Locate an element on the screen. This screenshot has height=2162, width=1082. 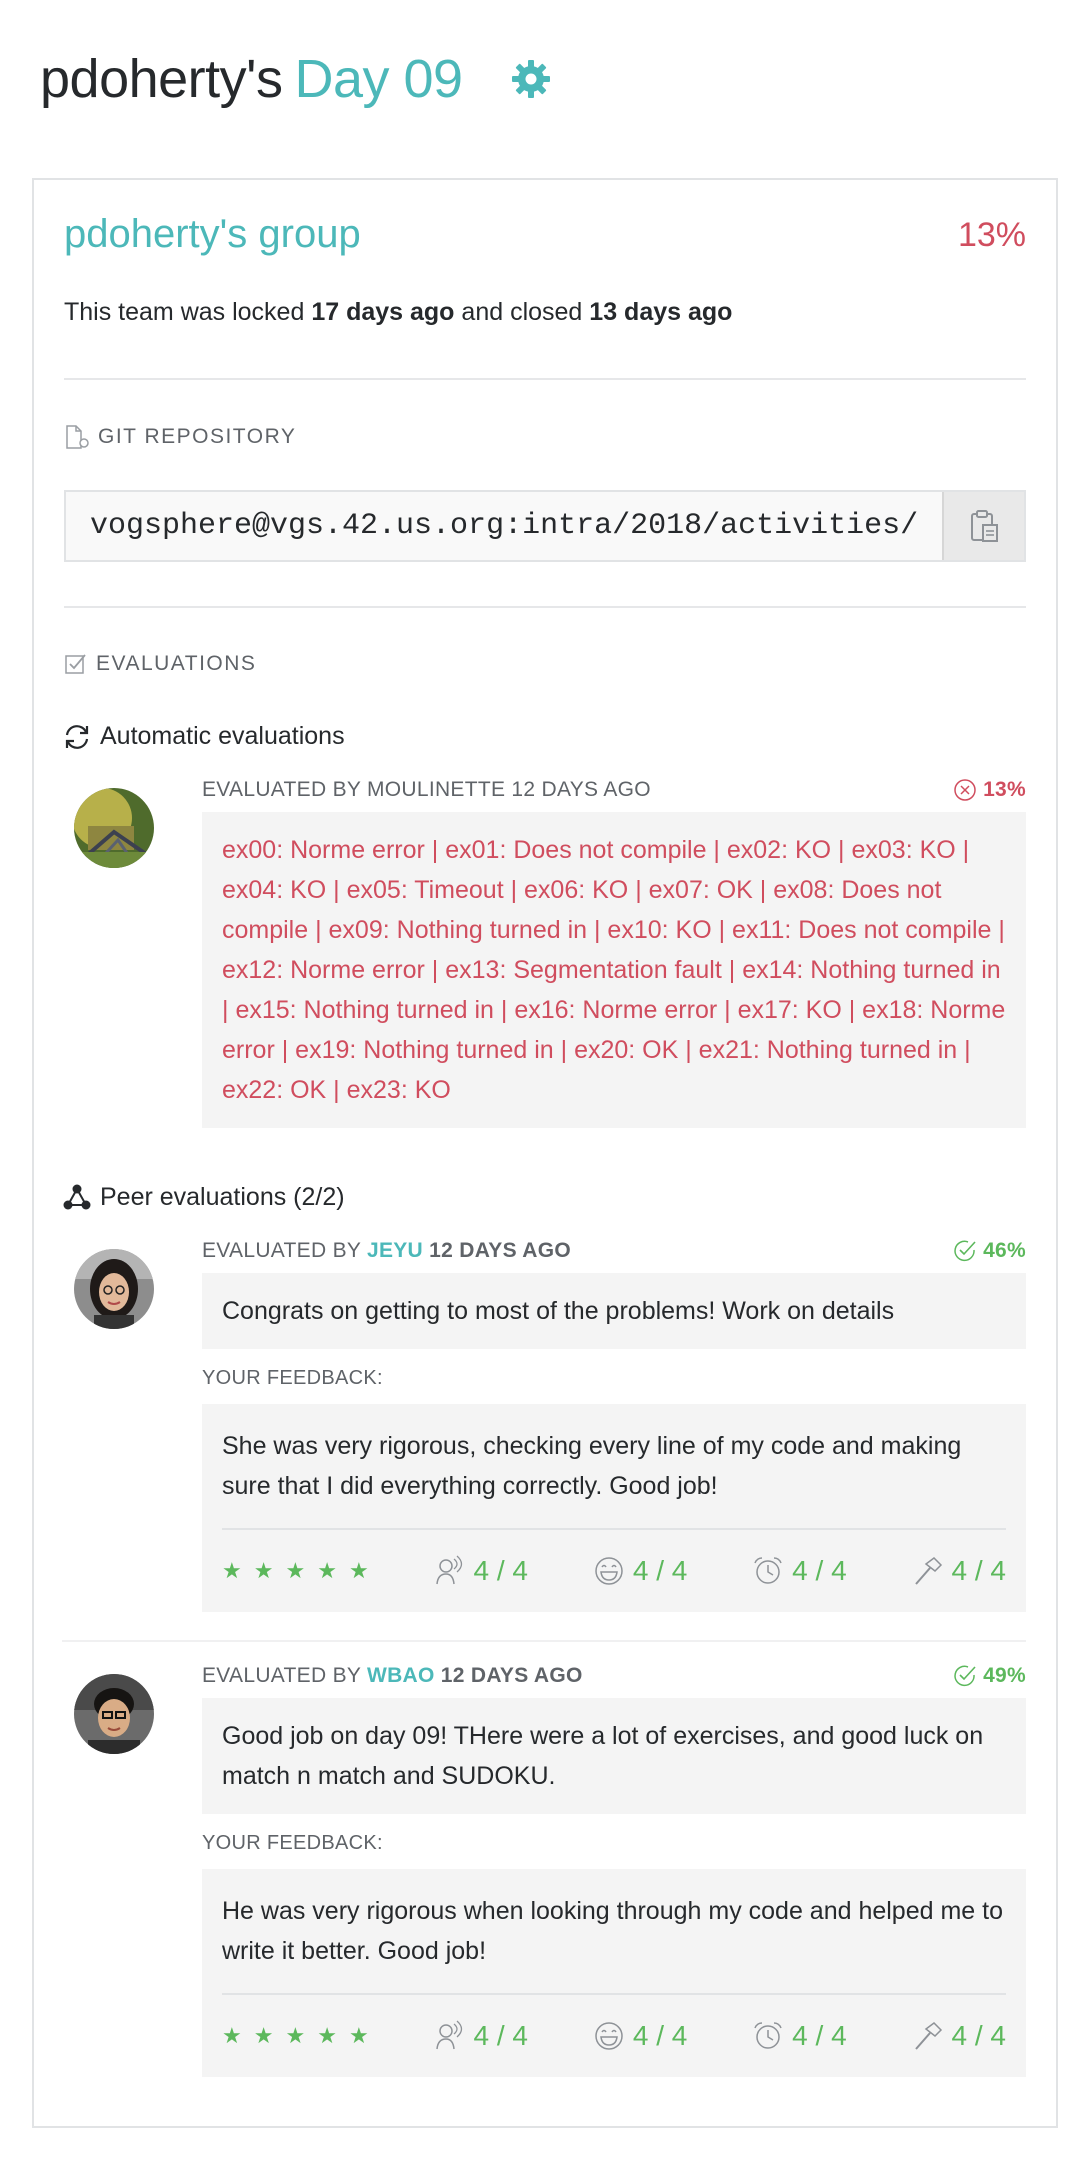
checkbox-icon is located at coordinates (75, 664).